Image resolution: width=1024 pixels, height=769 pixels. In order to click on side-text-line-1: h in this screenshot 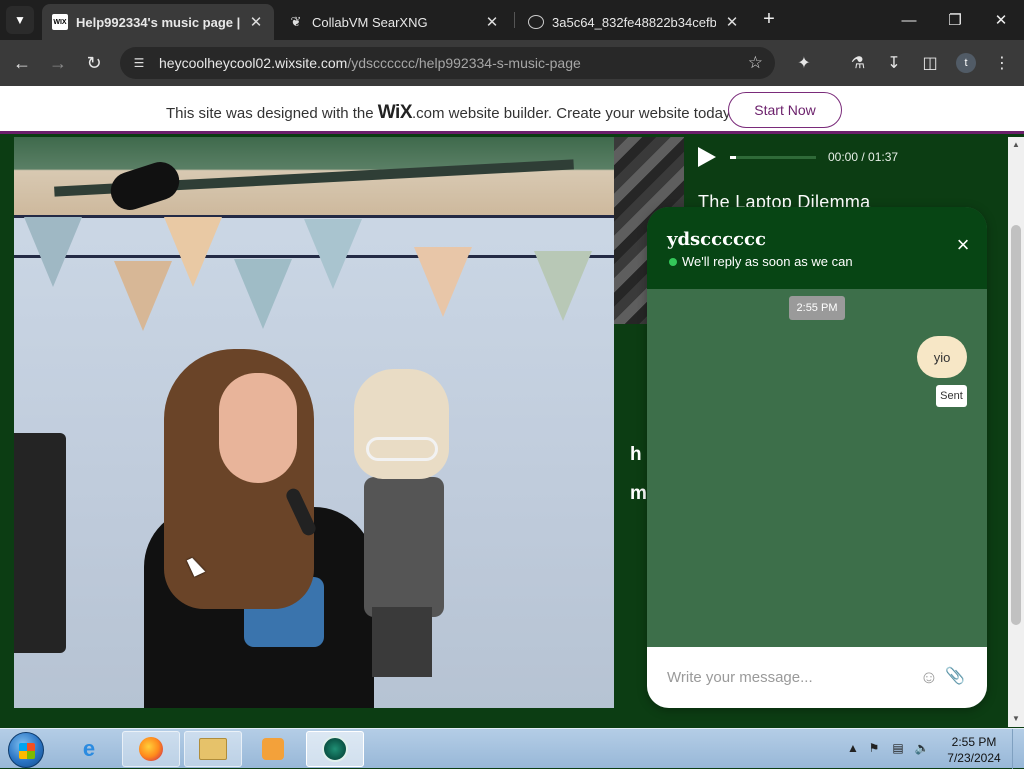, I will do `click(636, 454)`.